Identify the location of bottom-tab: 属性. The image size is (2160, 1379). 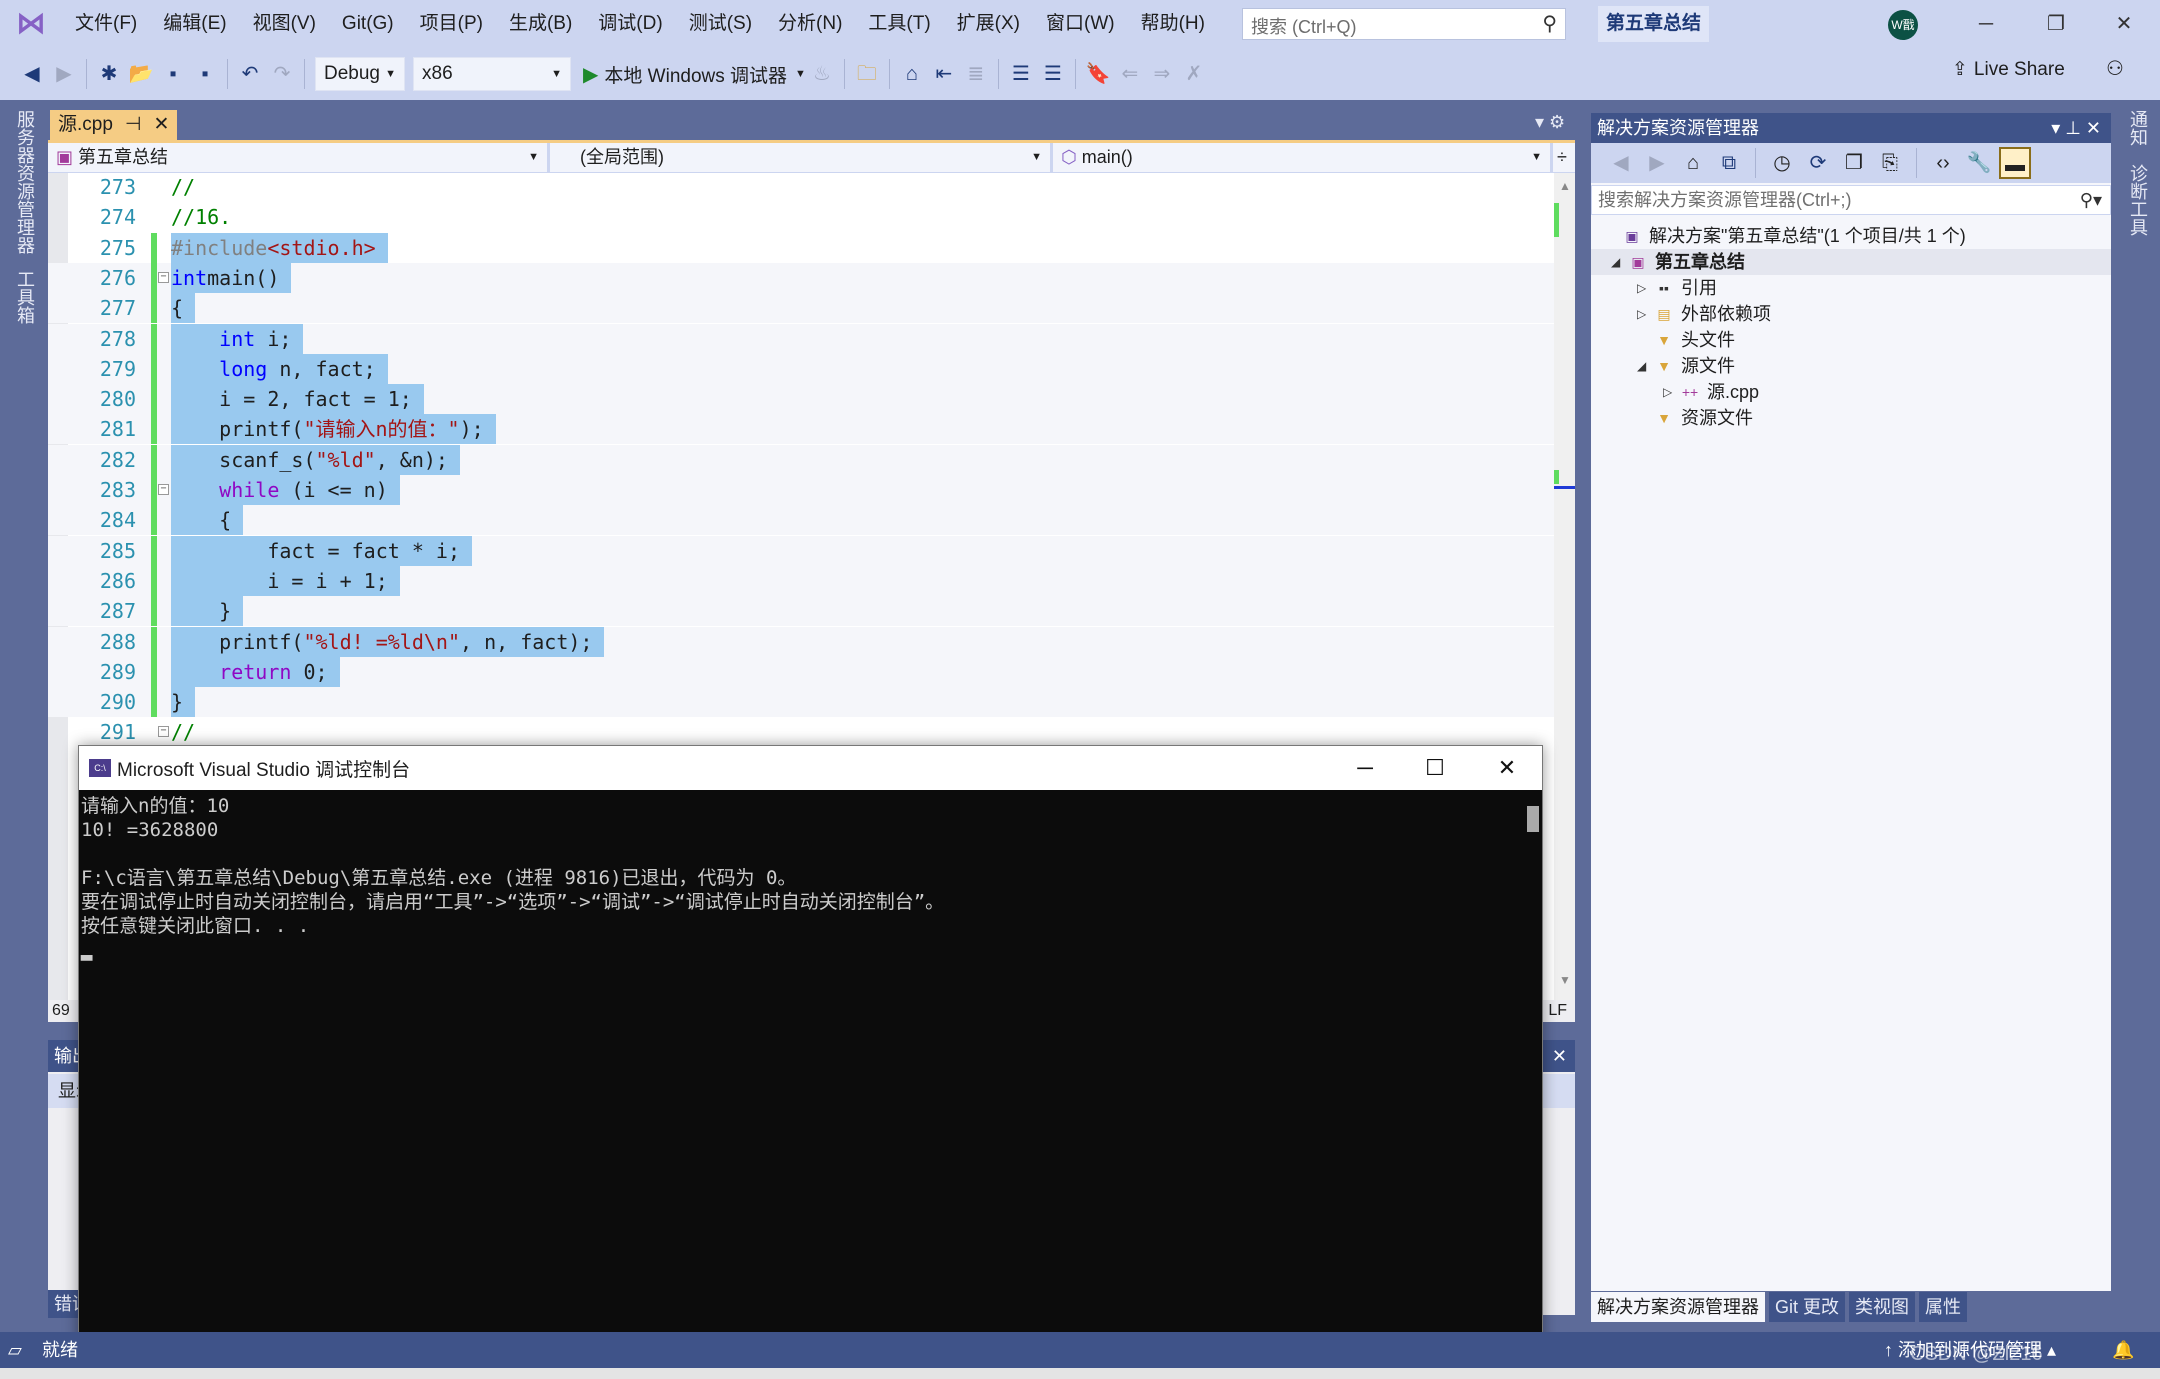
(1943, 1307).